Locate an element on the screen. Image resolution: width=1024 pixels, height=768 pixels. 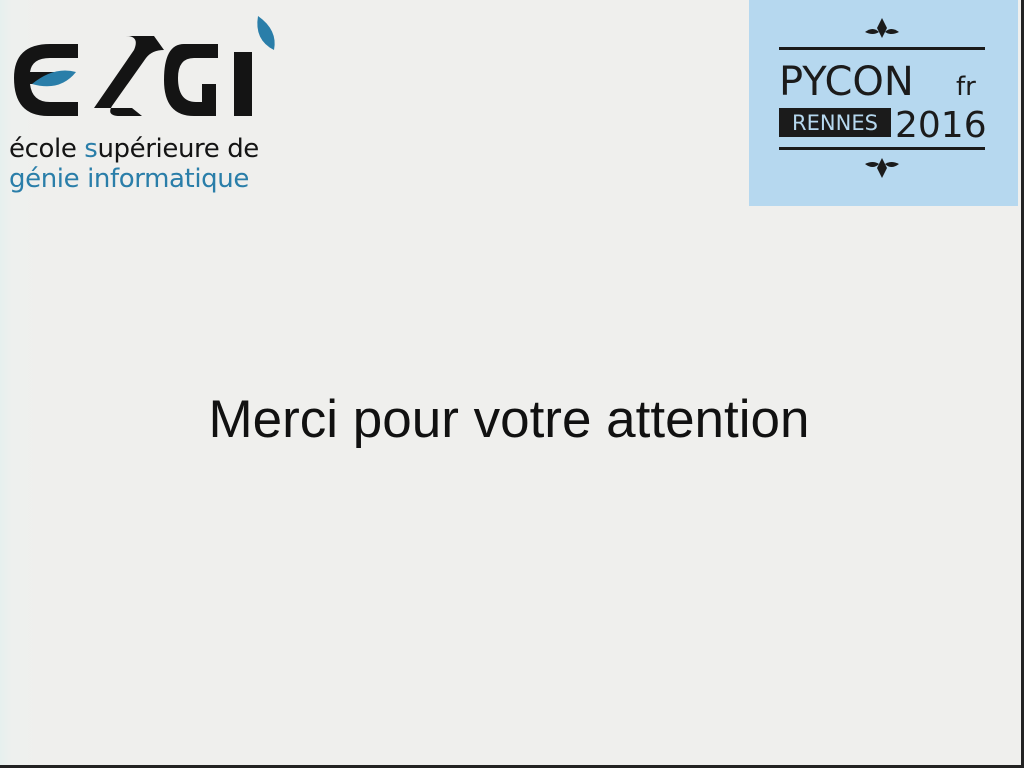
slide-message: Merci pour votre attention is located at coordinates (509, 419).